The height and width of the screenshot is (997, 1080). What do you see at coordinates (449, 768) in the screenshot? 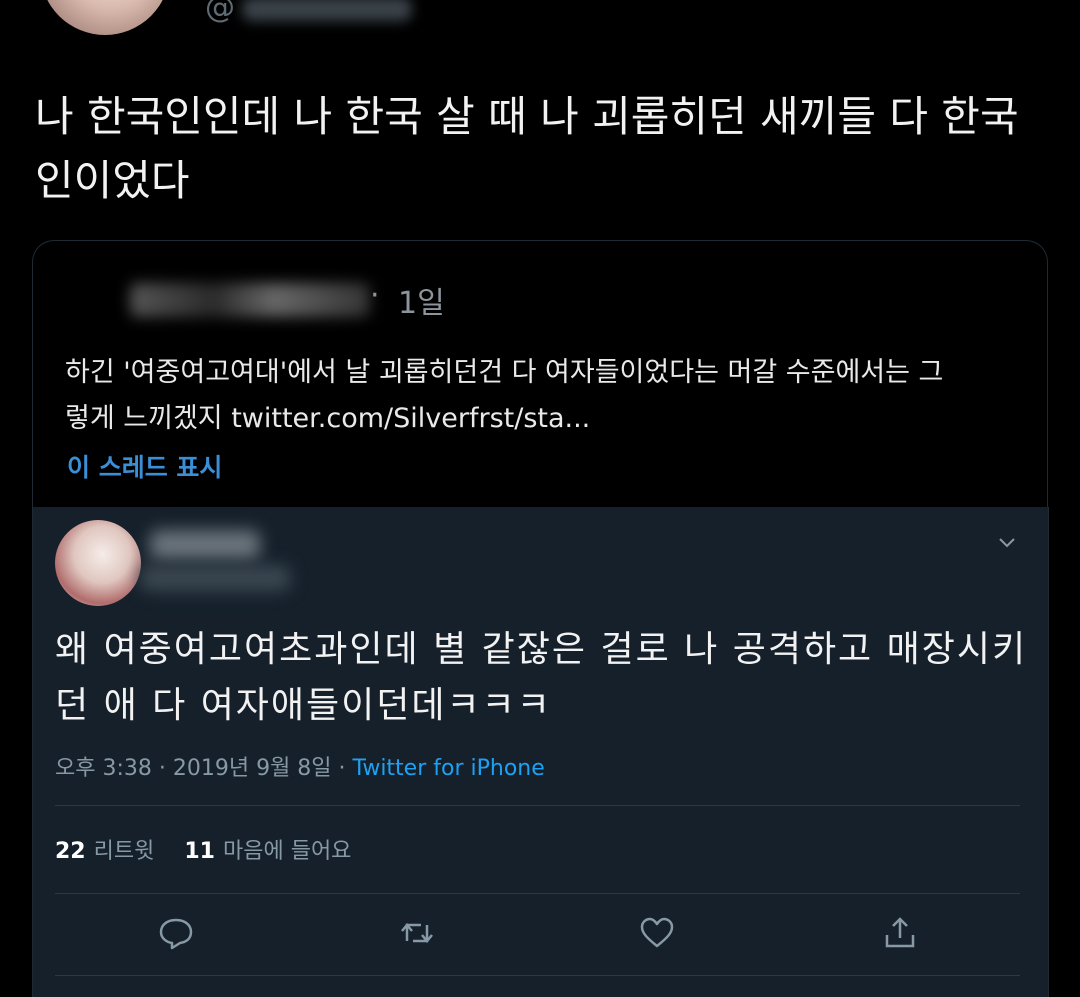
I see `tweet-client-link: Twitter for iPhone` at bounding box center [449, 768].